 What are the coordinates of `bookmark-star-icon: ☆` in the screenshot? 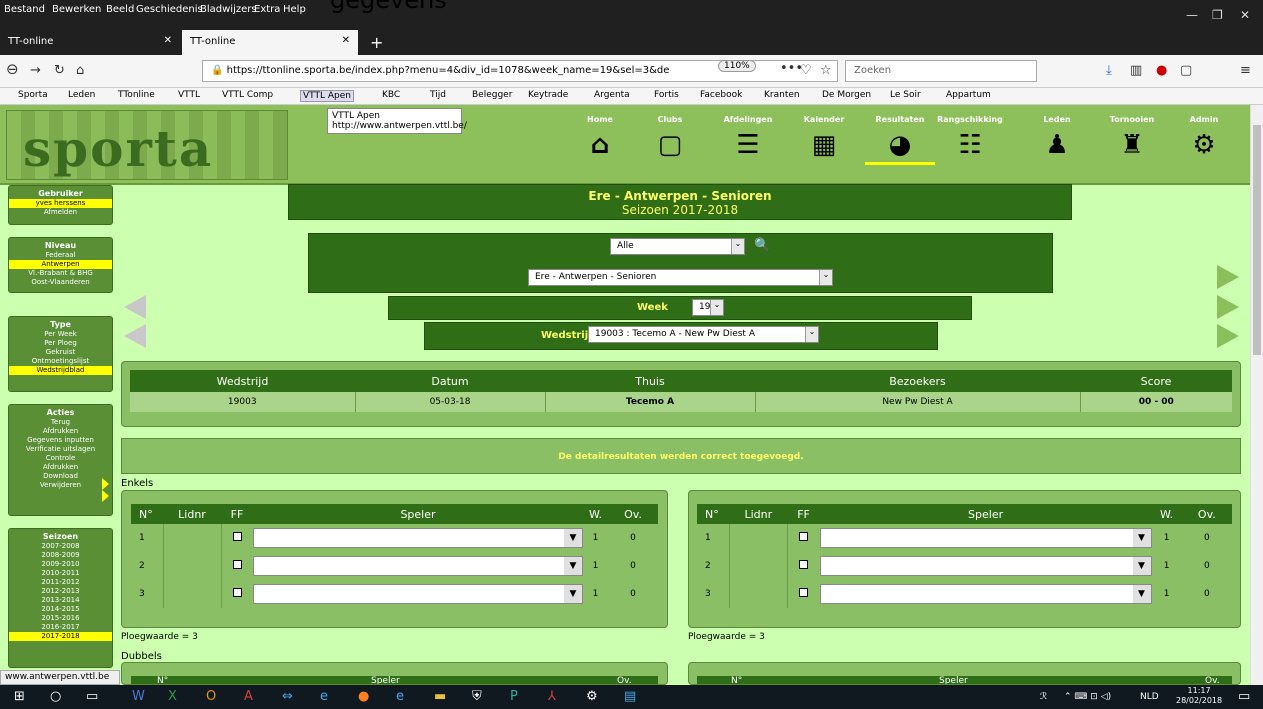 It's located at (826, 70).